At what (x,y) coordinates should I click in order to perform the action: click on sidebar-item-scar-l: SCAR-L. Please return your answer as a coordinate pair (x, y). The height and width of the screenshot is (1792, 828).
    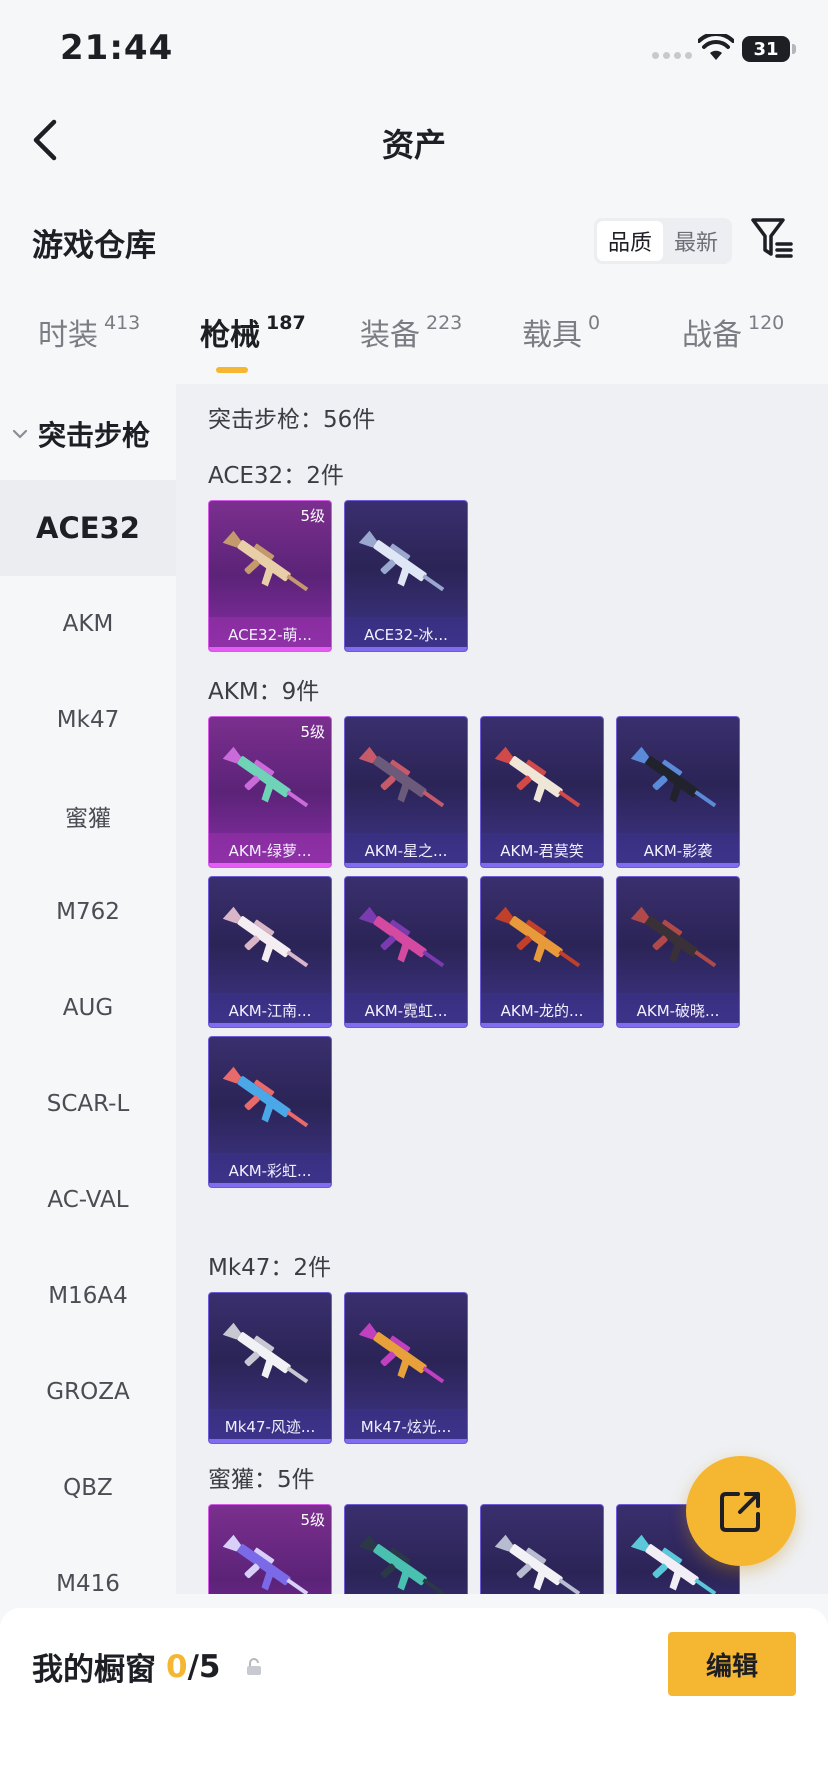
    Looking at the image, I should click on (88, 1104).